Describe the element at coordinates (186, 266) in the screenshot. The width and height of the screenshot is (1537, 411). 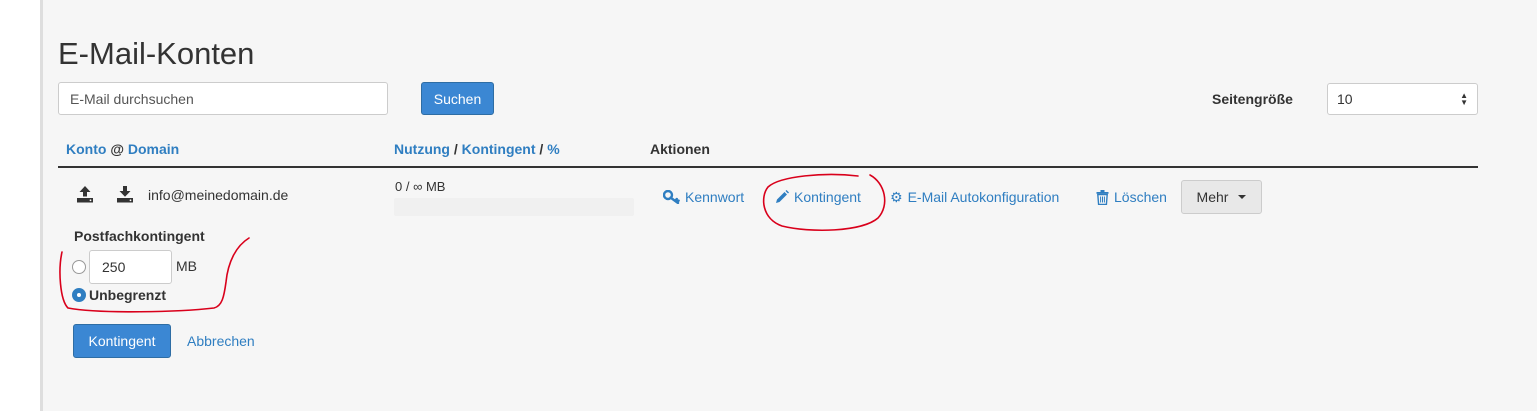
I see `quota-unit-label: MB` at that location.